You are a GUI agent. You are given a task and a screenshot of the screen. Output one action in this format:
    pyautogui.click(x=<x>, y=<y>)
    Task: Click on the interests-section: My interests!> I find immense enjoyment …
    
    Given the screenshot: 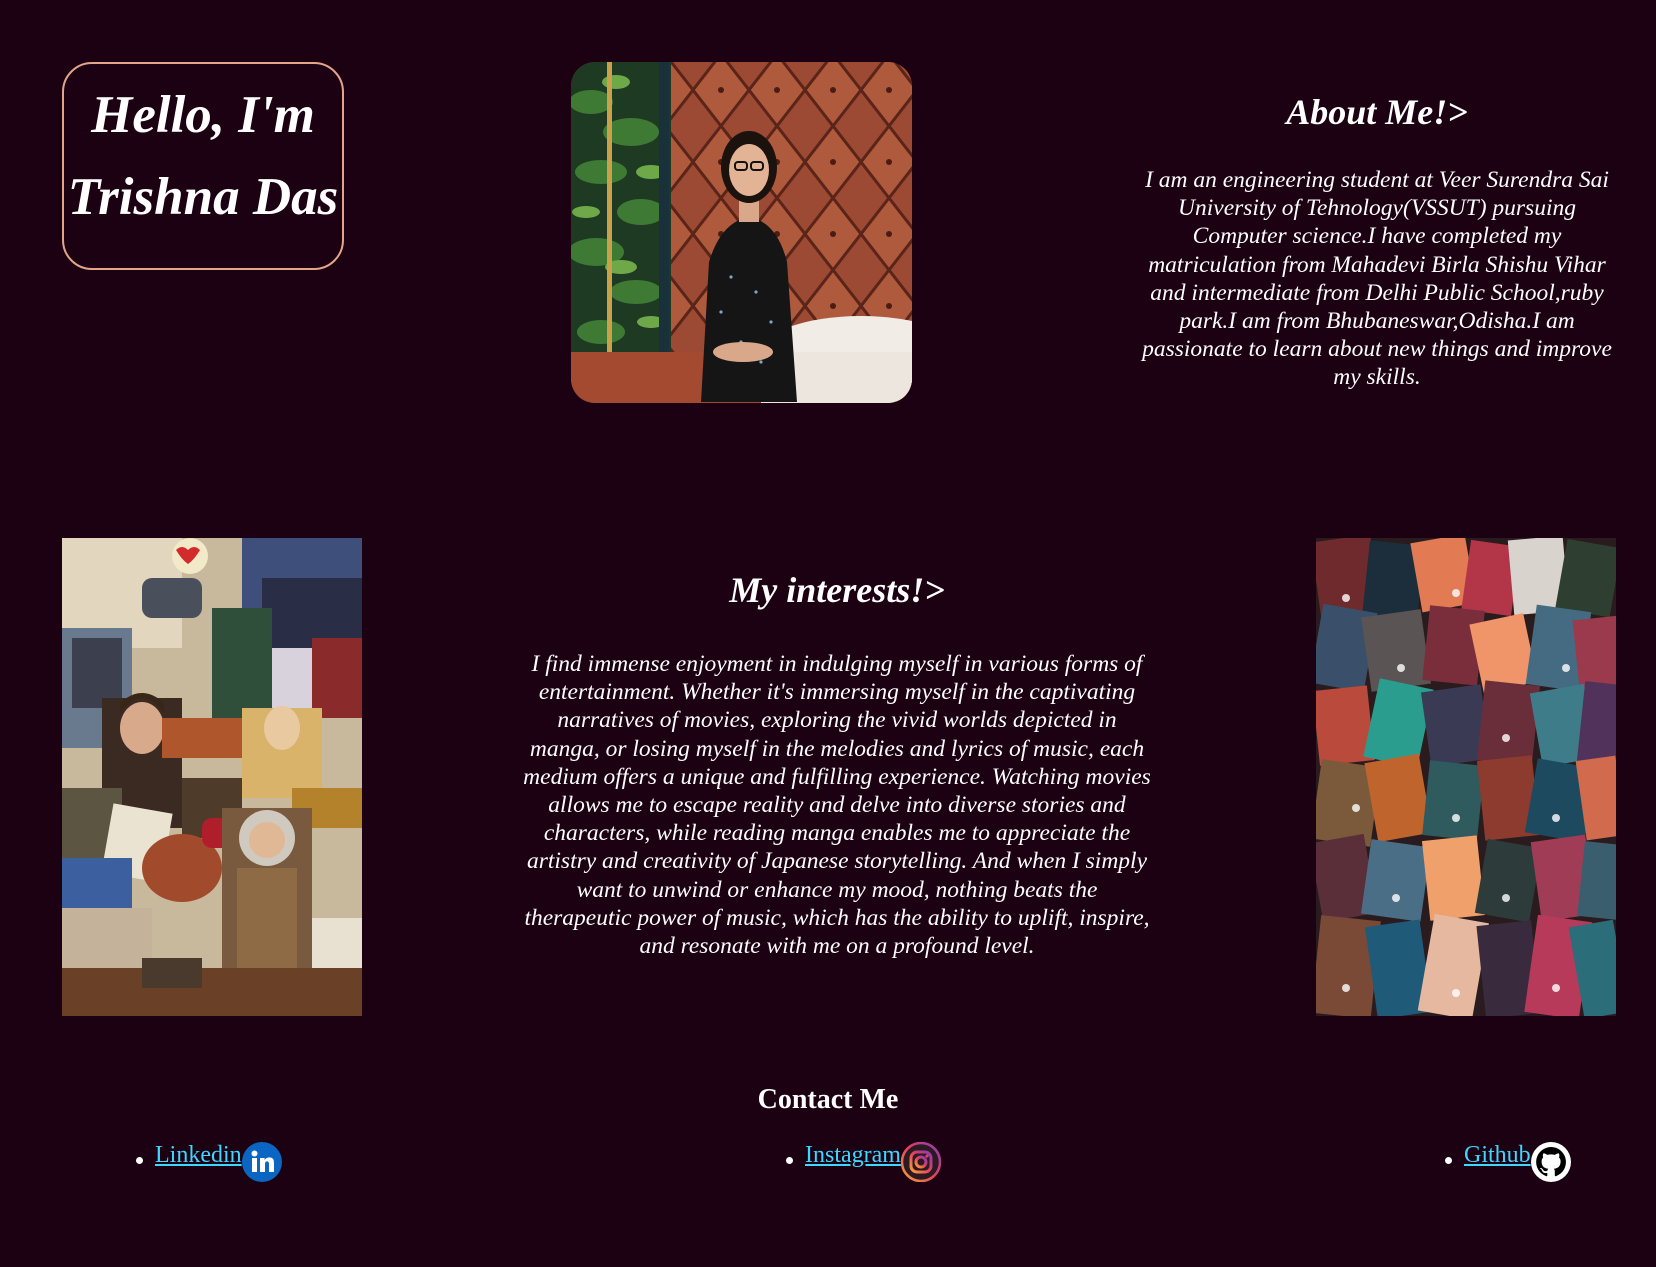 What is the action you would take?
    pyautogui.click(x=837, y=762)
    